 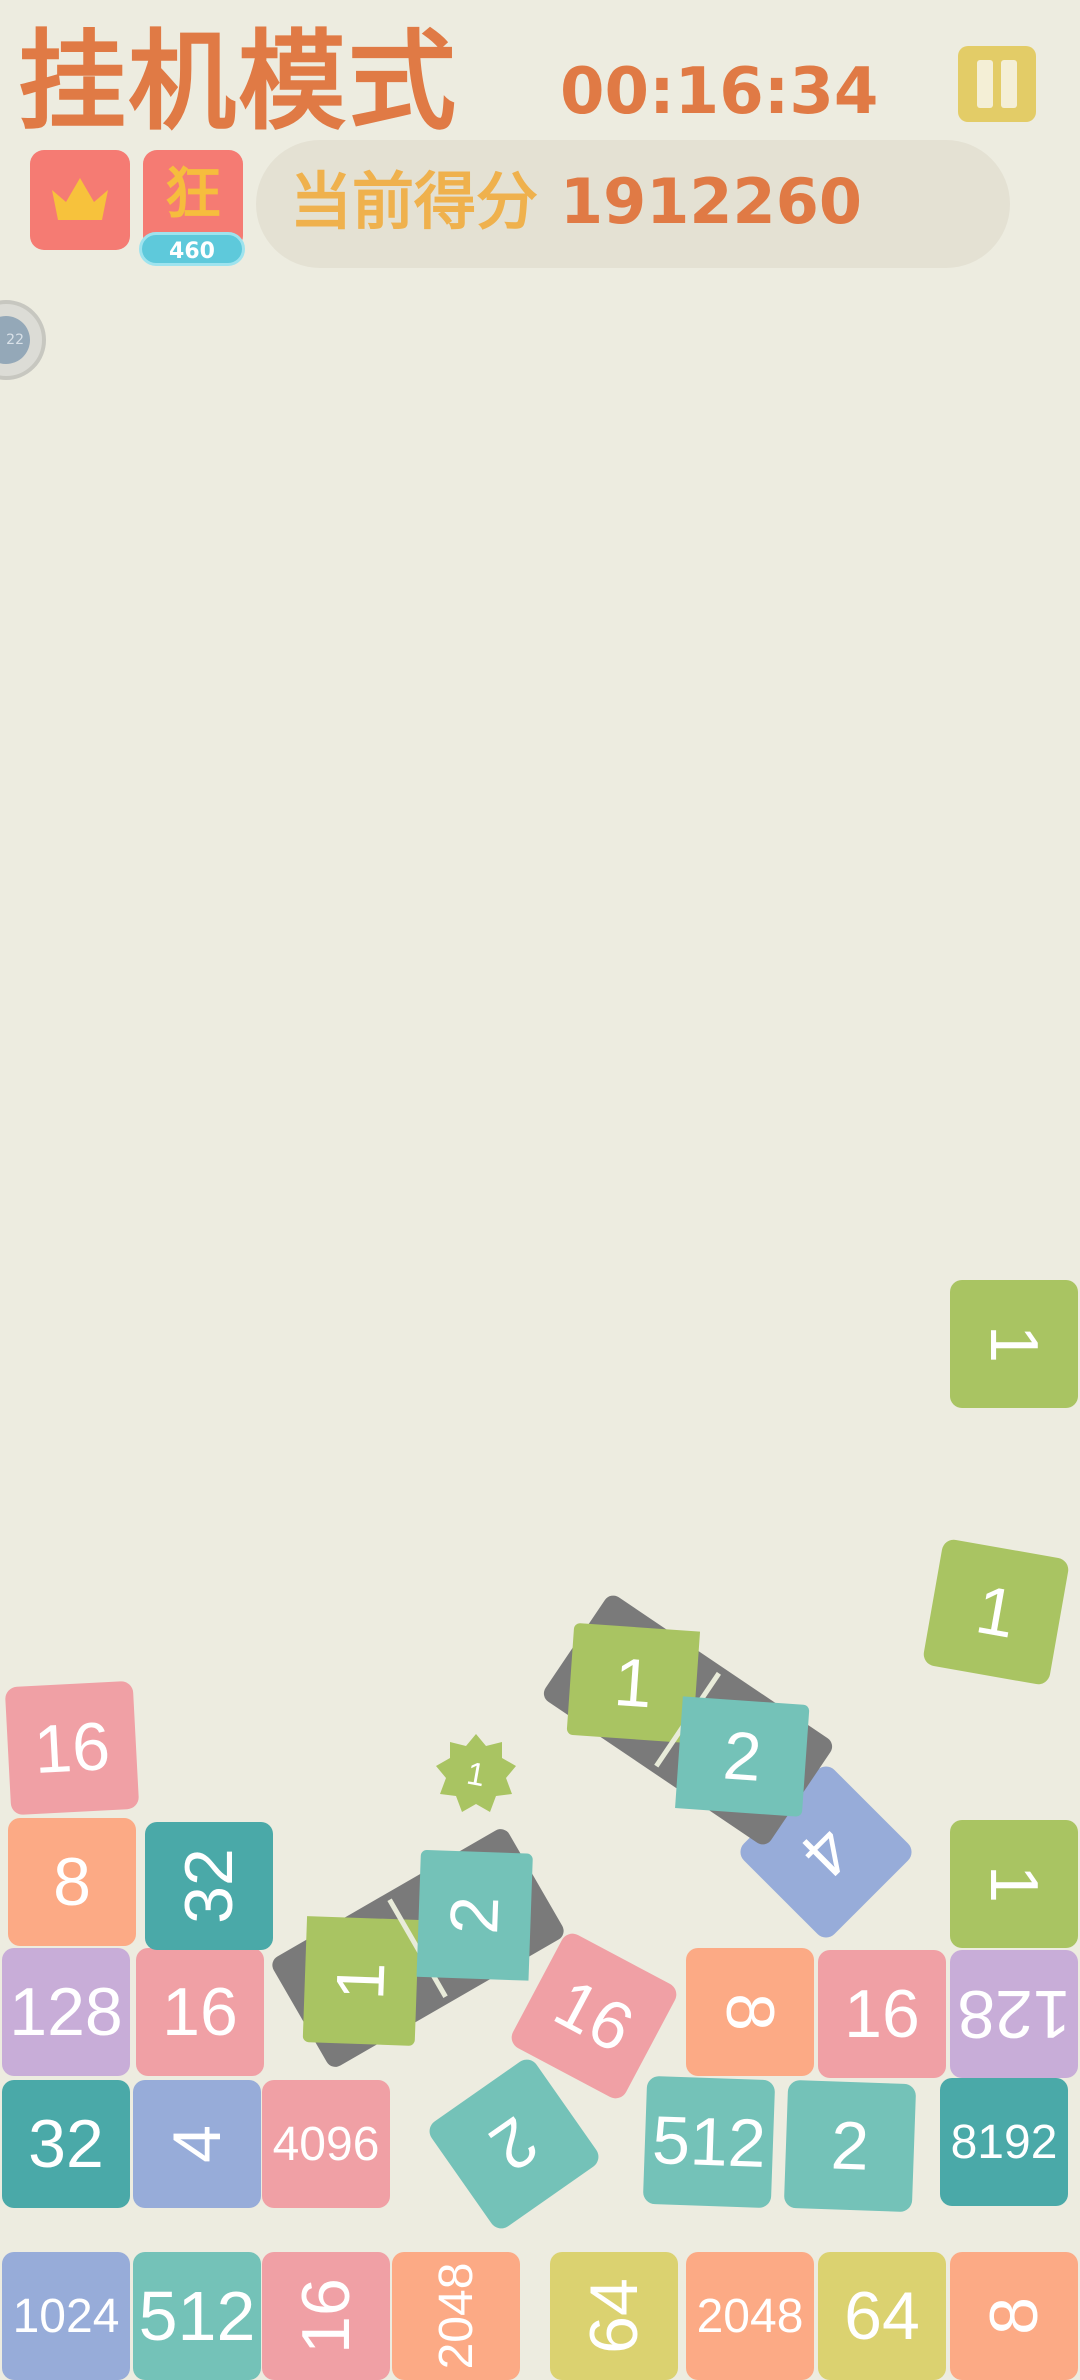 I want to click on score-label: 当前得分, so click(x=414, y=201).